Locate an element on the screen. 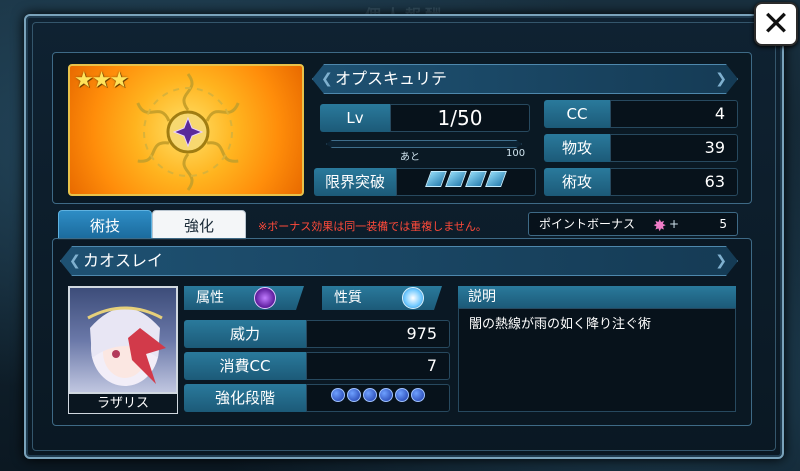  bonus-notice: ※ボーナス効果は同一装備では重複しません。 is located at coordinates (372, 226).